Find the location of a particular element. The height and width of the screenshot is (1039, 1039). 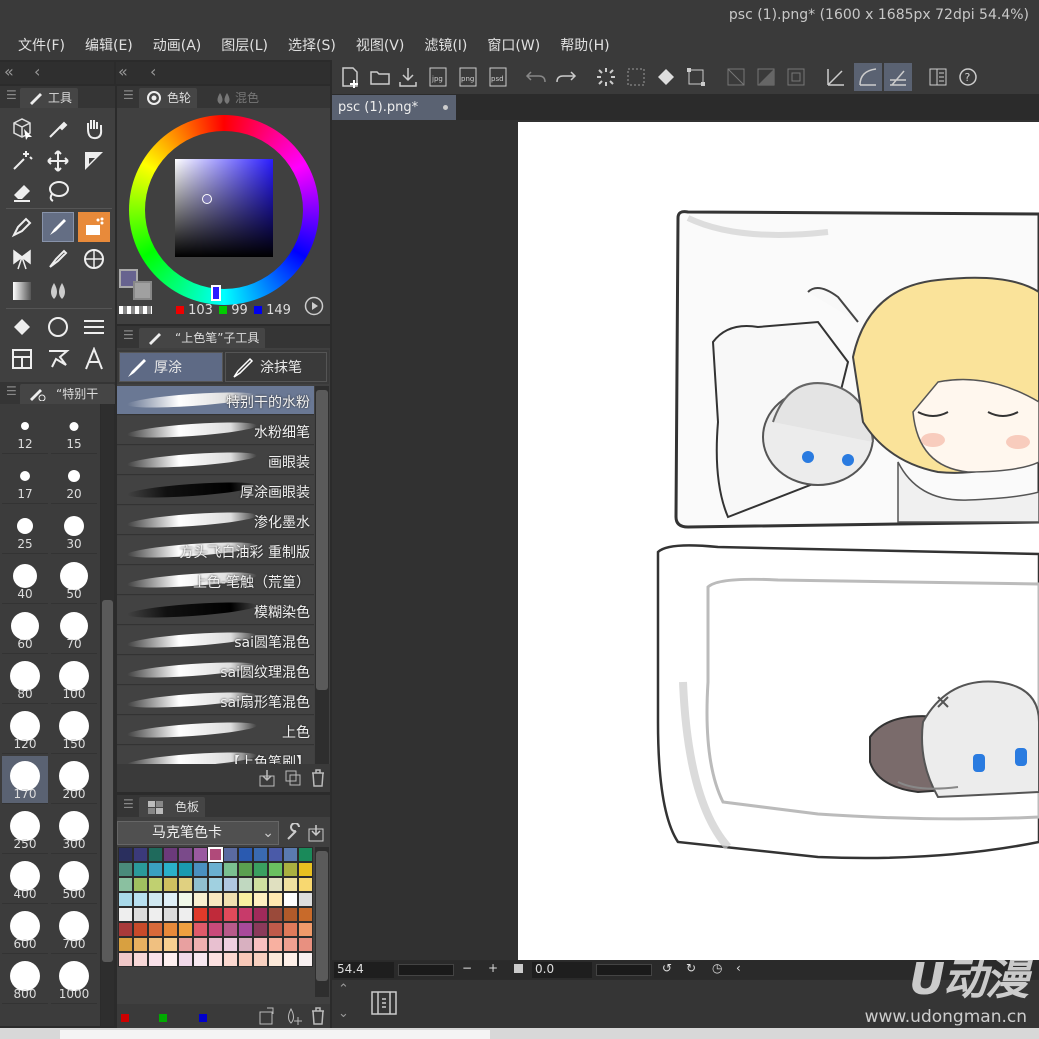

undo-icon is located at coordinates (536, 77).